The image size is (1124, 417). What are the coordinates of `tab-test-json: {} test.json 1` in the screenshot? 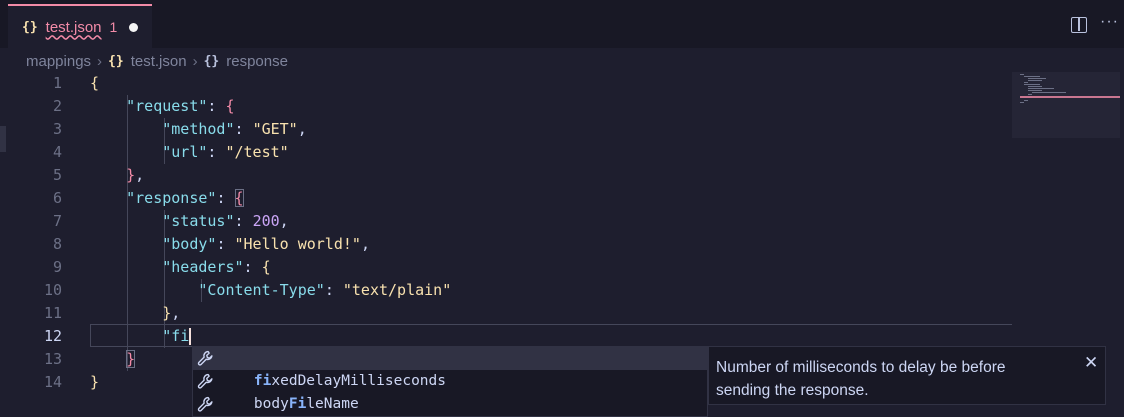 It's located at (80, 26).